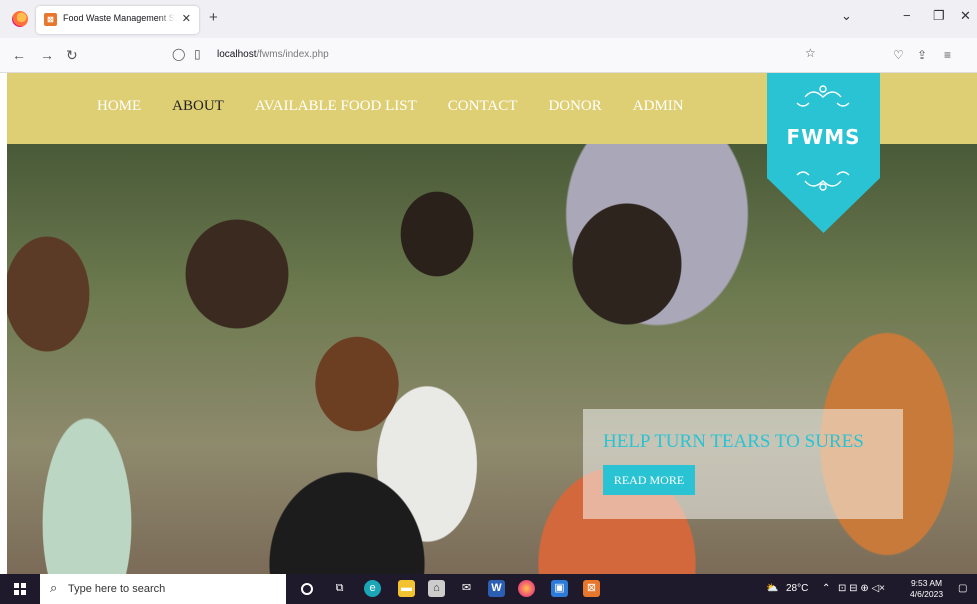 Image resolution: width=977 pixels, height=604 pixels. I want to click on reload-icon: ↻, so click(72, 55).